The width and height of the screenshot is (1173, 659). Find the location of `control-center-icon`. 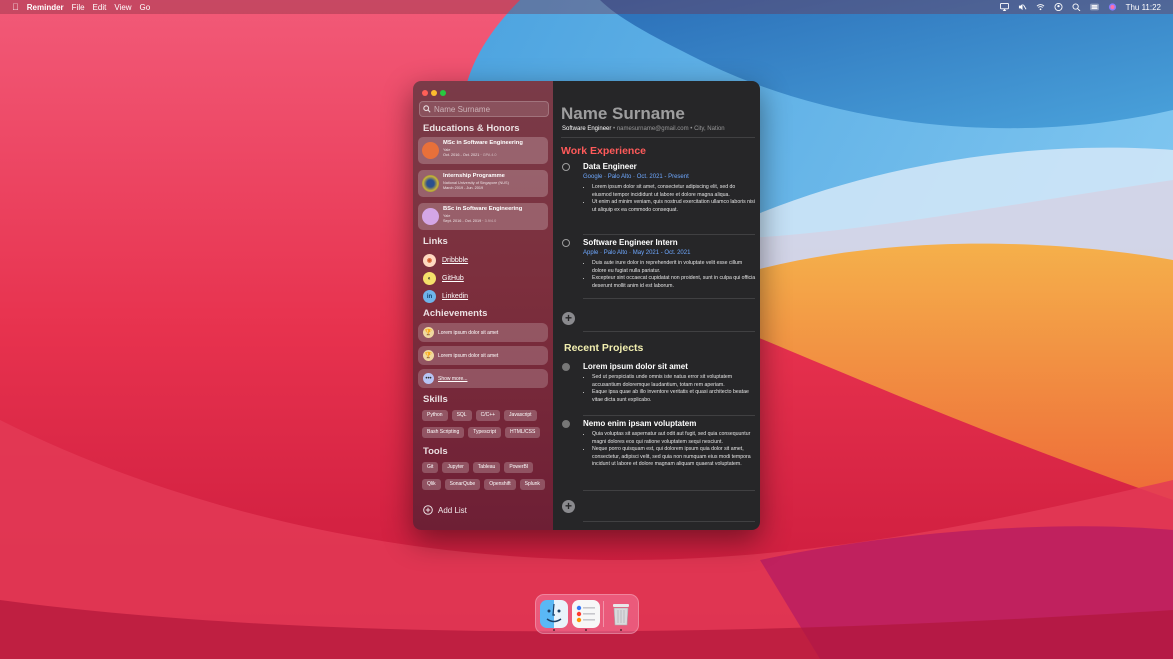

control-center-icon is located at coordinates (1094, 7).